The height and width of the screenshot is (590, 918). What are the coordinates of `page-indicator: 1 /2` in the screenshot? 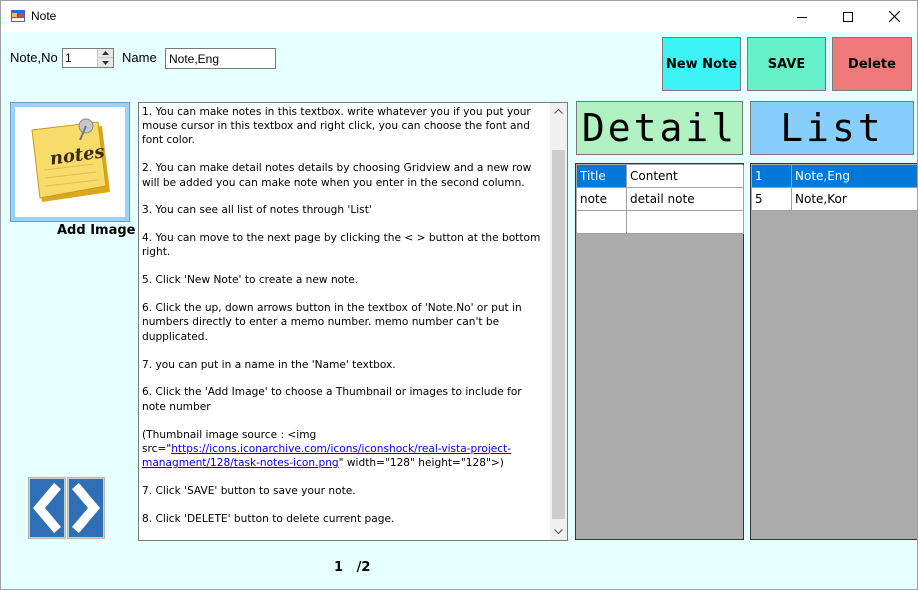 It's located at (352, 567).